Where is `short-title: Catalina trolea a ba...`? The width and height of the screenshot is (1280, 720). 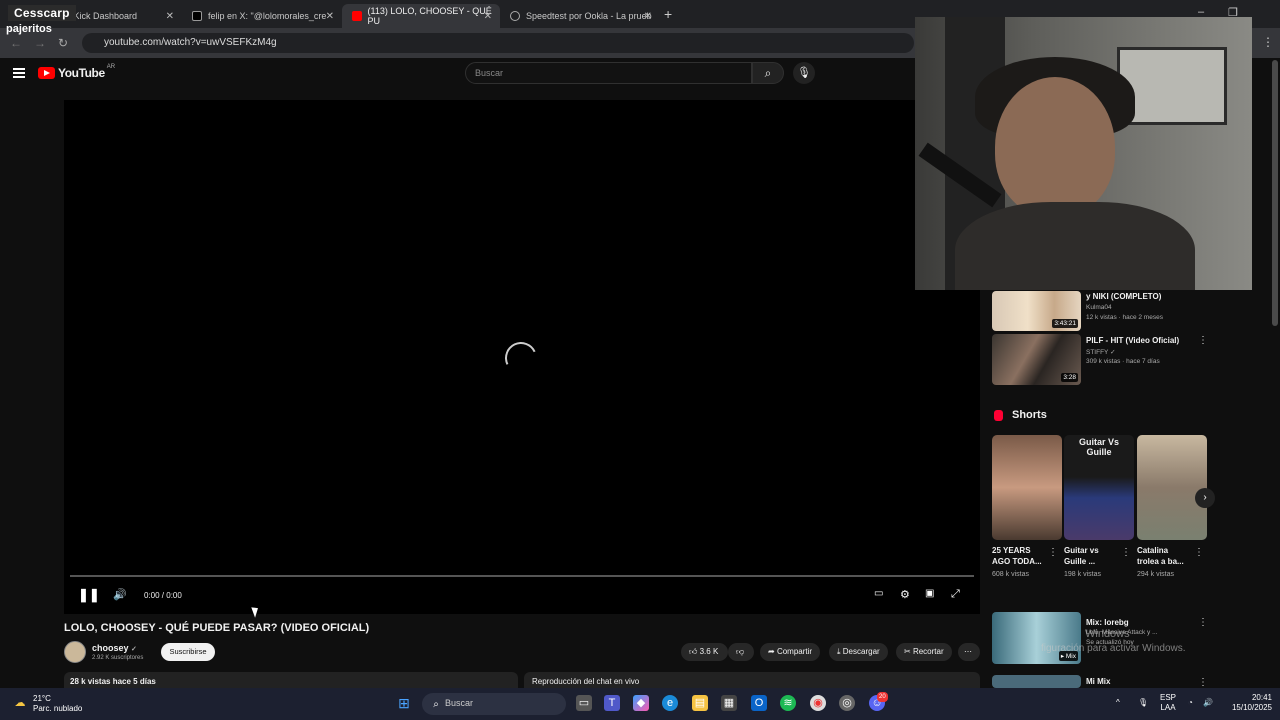
short-title: Catalina trolea a ba... is located at coordinates (1162, 556).